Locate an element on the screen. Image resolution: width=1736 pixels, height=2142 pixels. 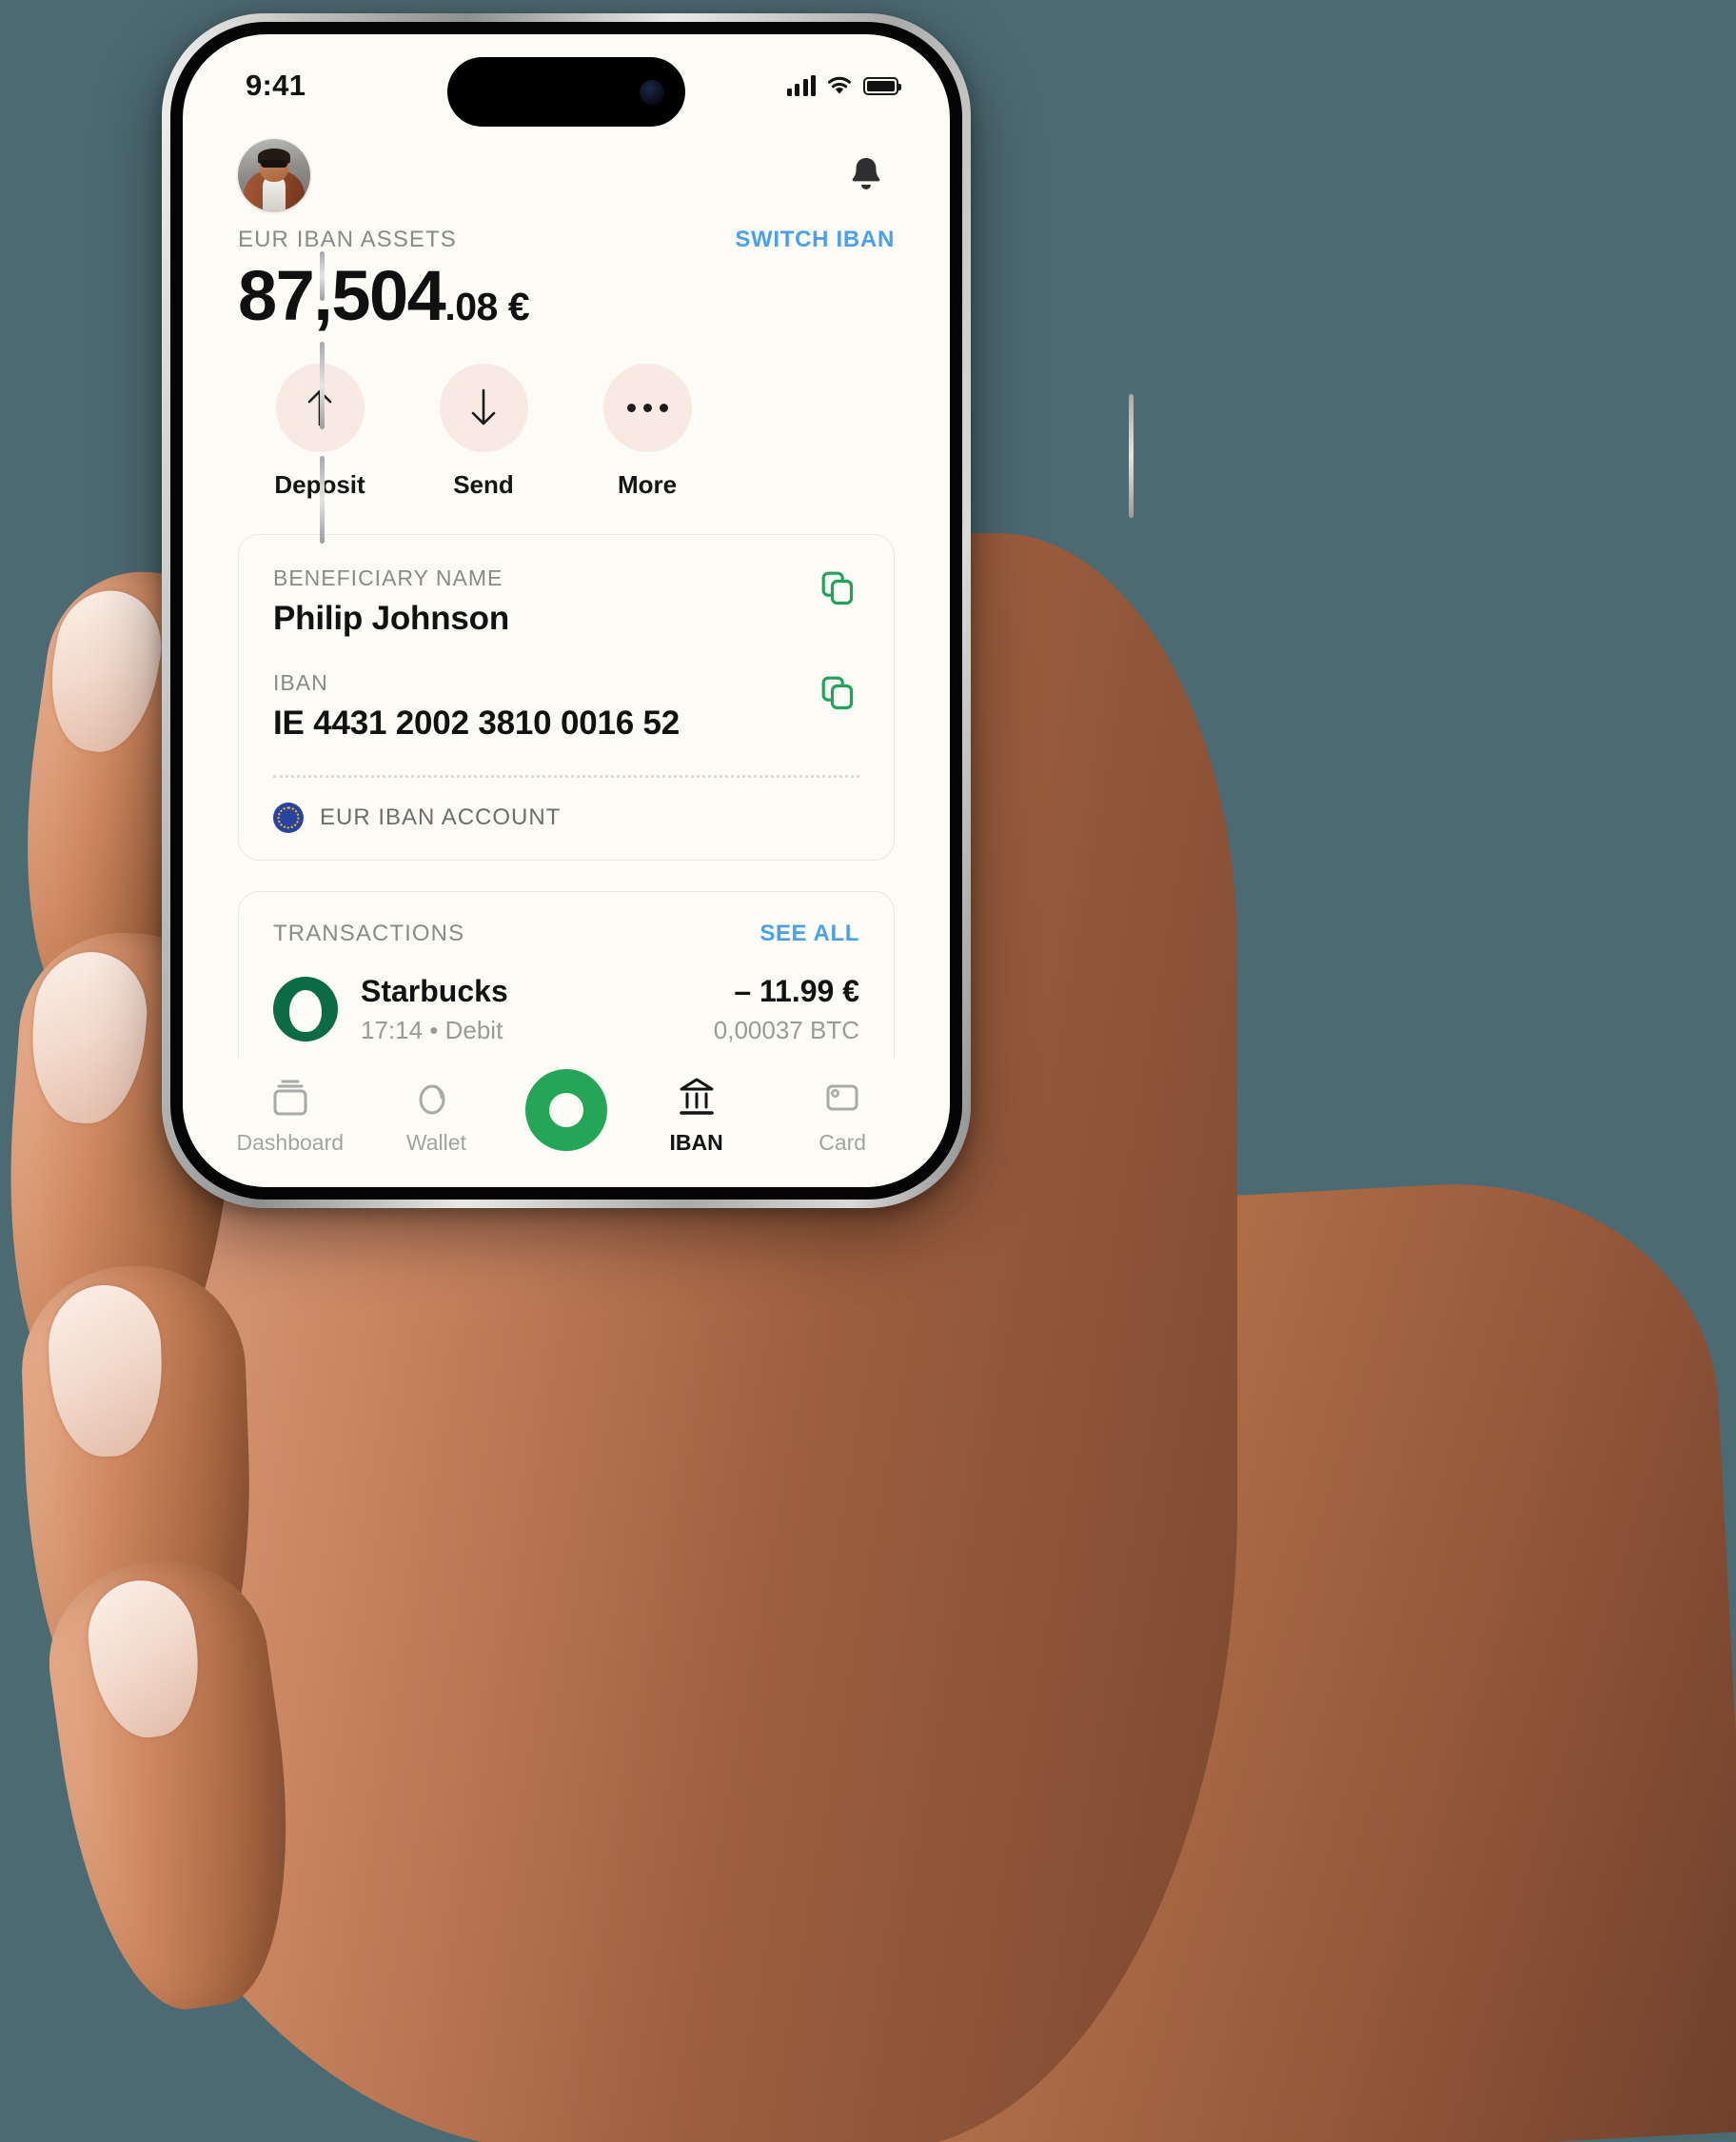
balance-decimal: .08 is located at coordinates (471, 306).